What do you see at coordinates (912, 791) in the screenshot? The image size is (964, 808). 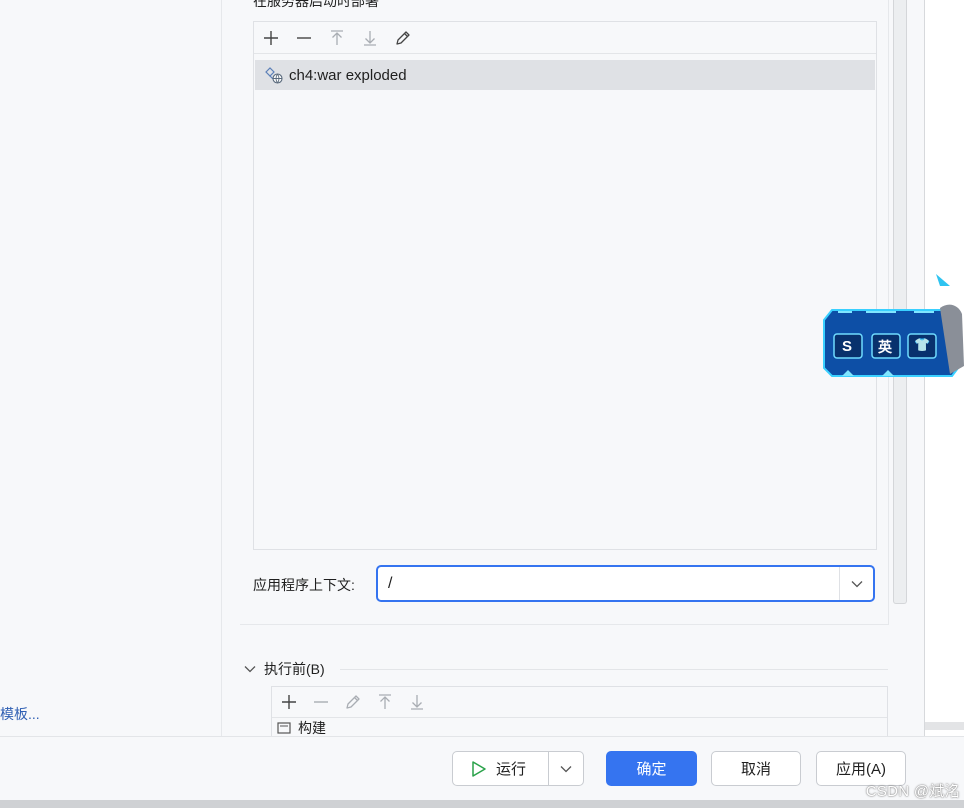 I see `watermark: CSDN @斌洺` at bounding box center [912, 791].